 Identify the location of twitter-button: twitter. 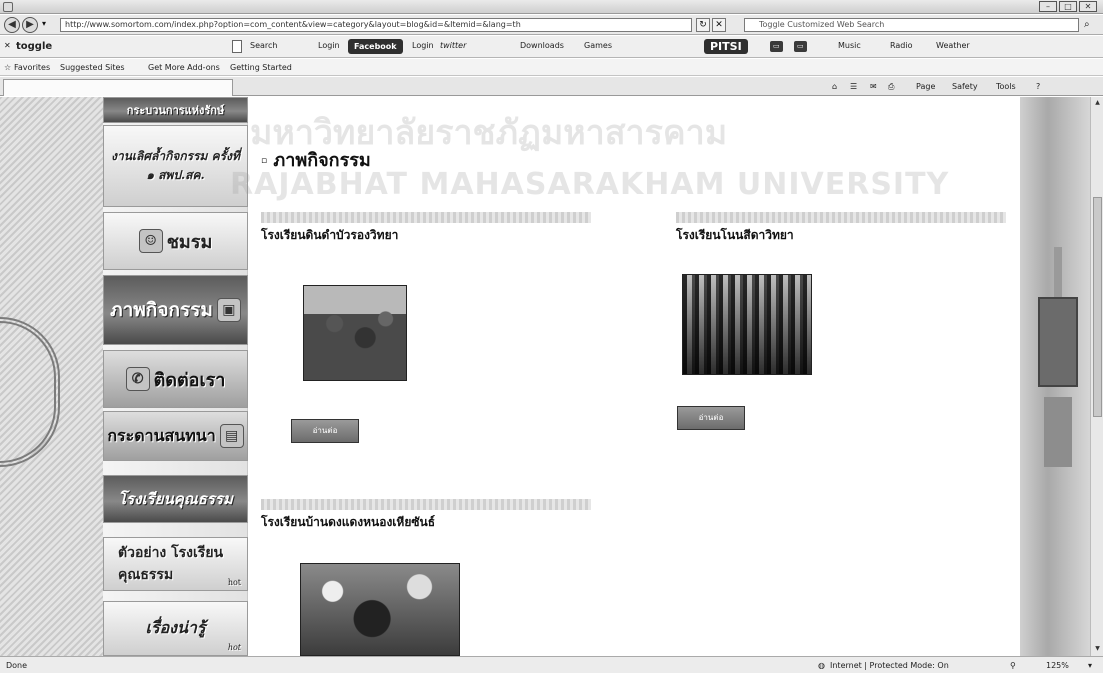
(453, 45).